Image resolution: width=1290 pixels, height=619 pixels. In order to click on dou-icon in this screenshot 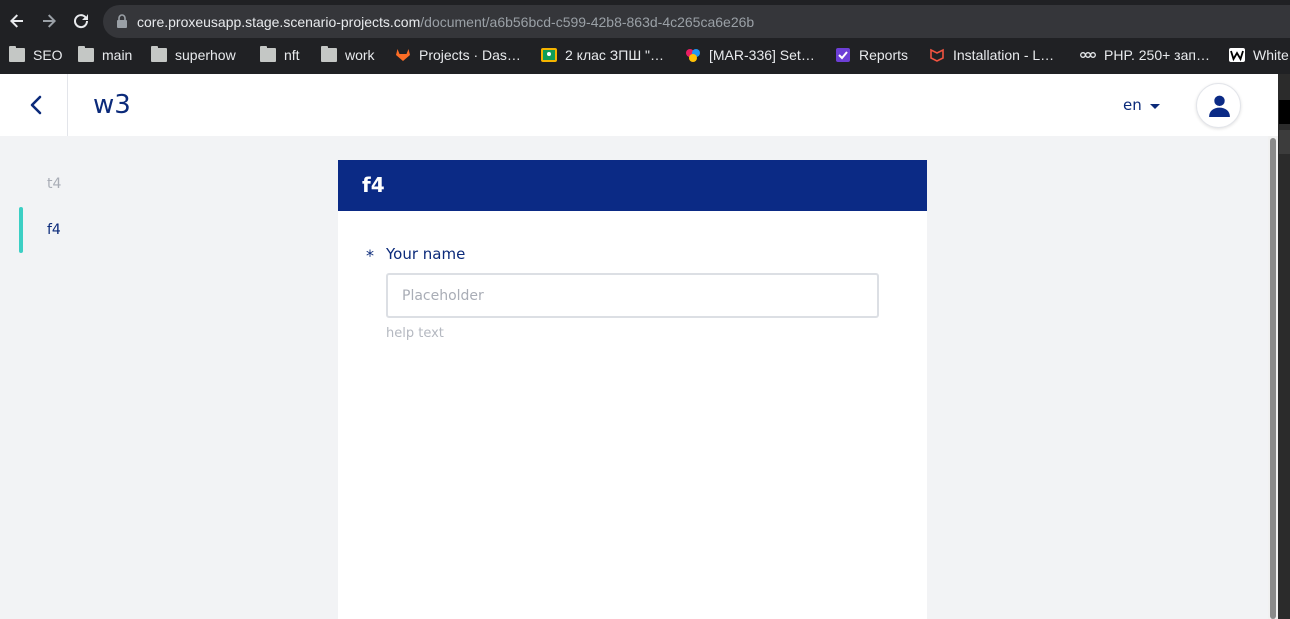, I will do `click(1088, 55)`.